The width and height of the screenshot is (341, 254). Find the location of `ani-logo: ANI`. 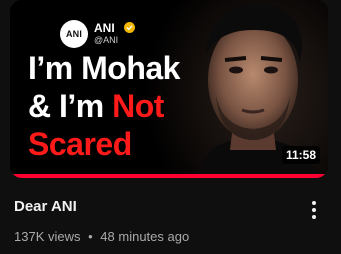

ani-logo: ANI is located at coordinates (74, 34).